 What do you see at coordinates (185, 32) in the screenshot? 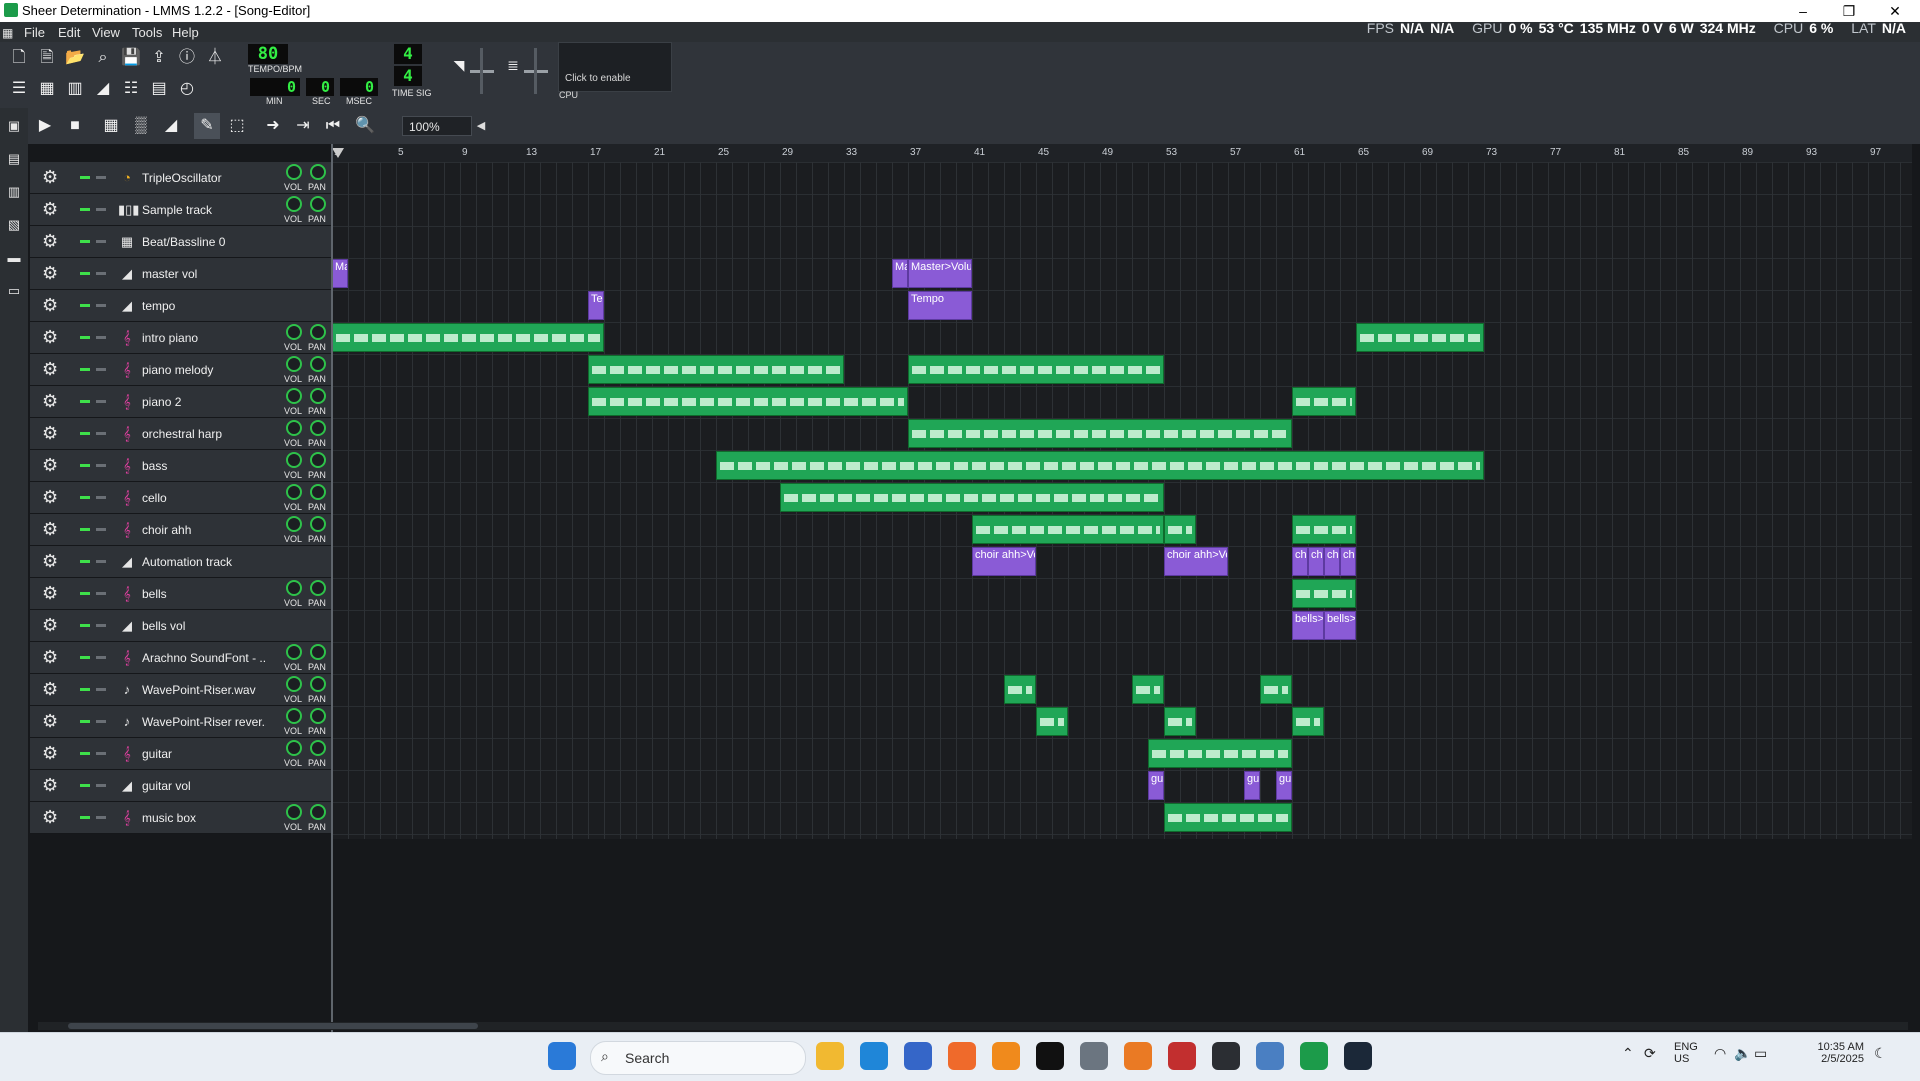
I see `menu-help: Help` at bounding box center [185, 32].